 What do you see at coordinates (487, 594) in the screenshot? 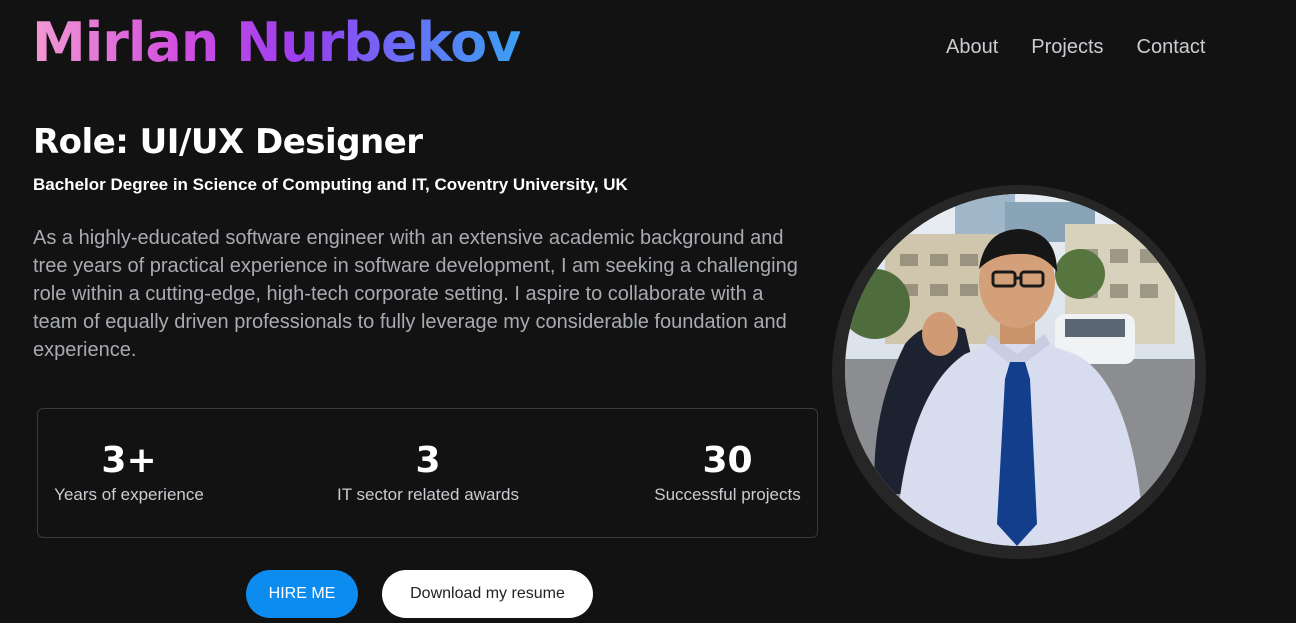
I see `download-resume-button: Download my resume` at bounding box center [487, 594].